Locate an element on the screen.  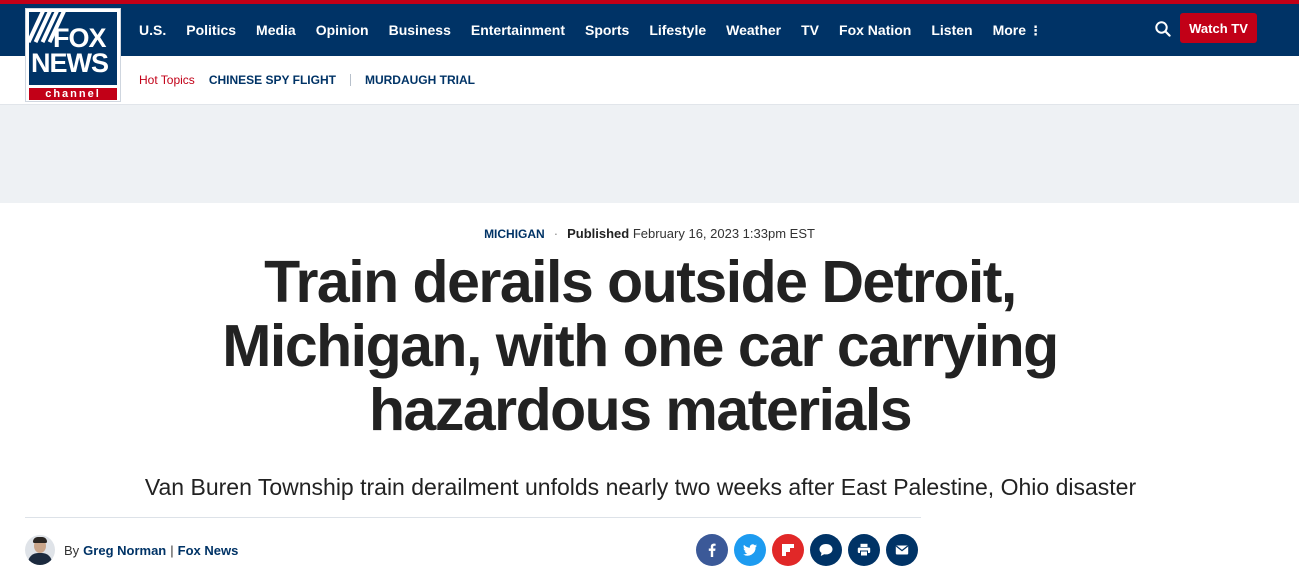
search-icon-glyph is located at coordinates (1163, 29).